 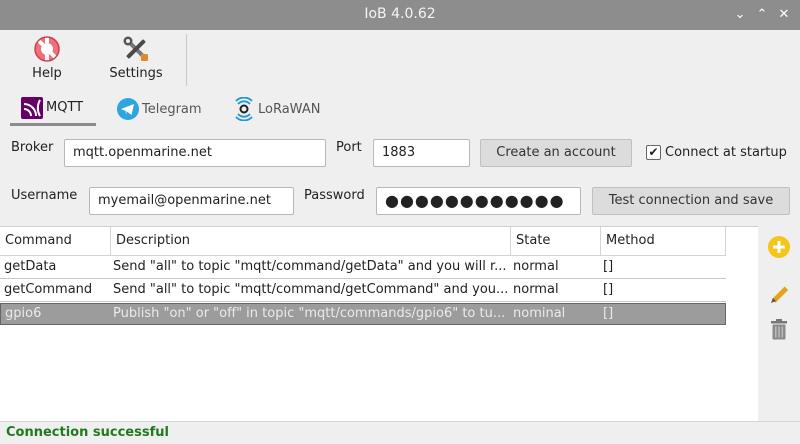 I want to click on toolbar: Help Settings, so click(x=400, y=59).